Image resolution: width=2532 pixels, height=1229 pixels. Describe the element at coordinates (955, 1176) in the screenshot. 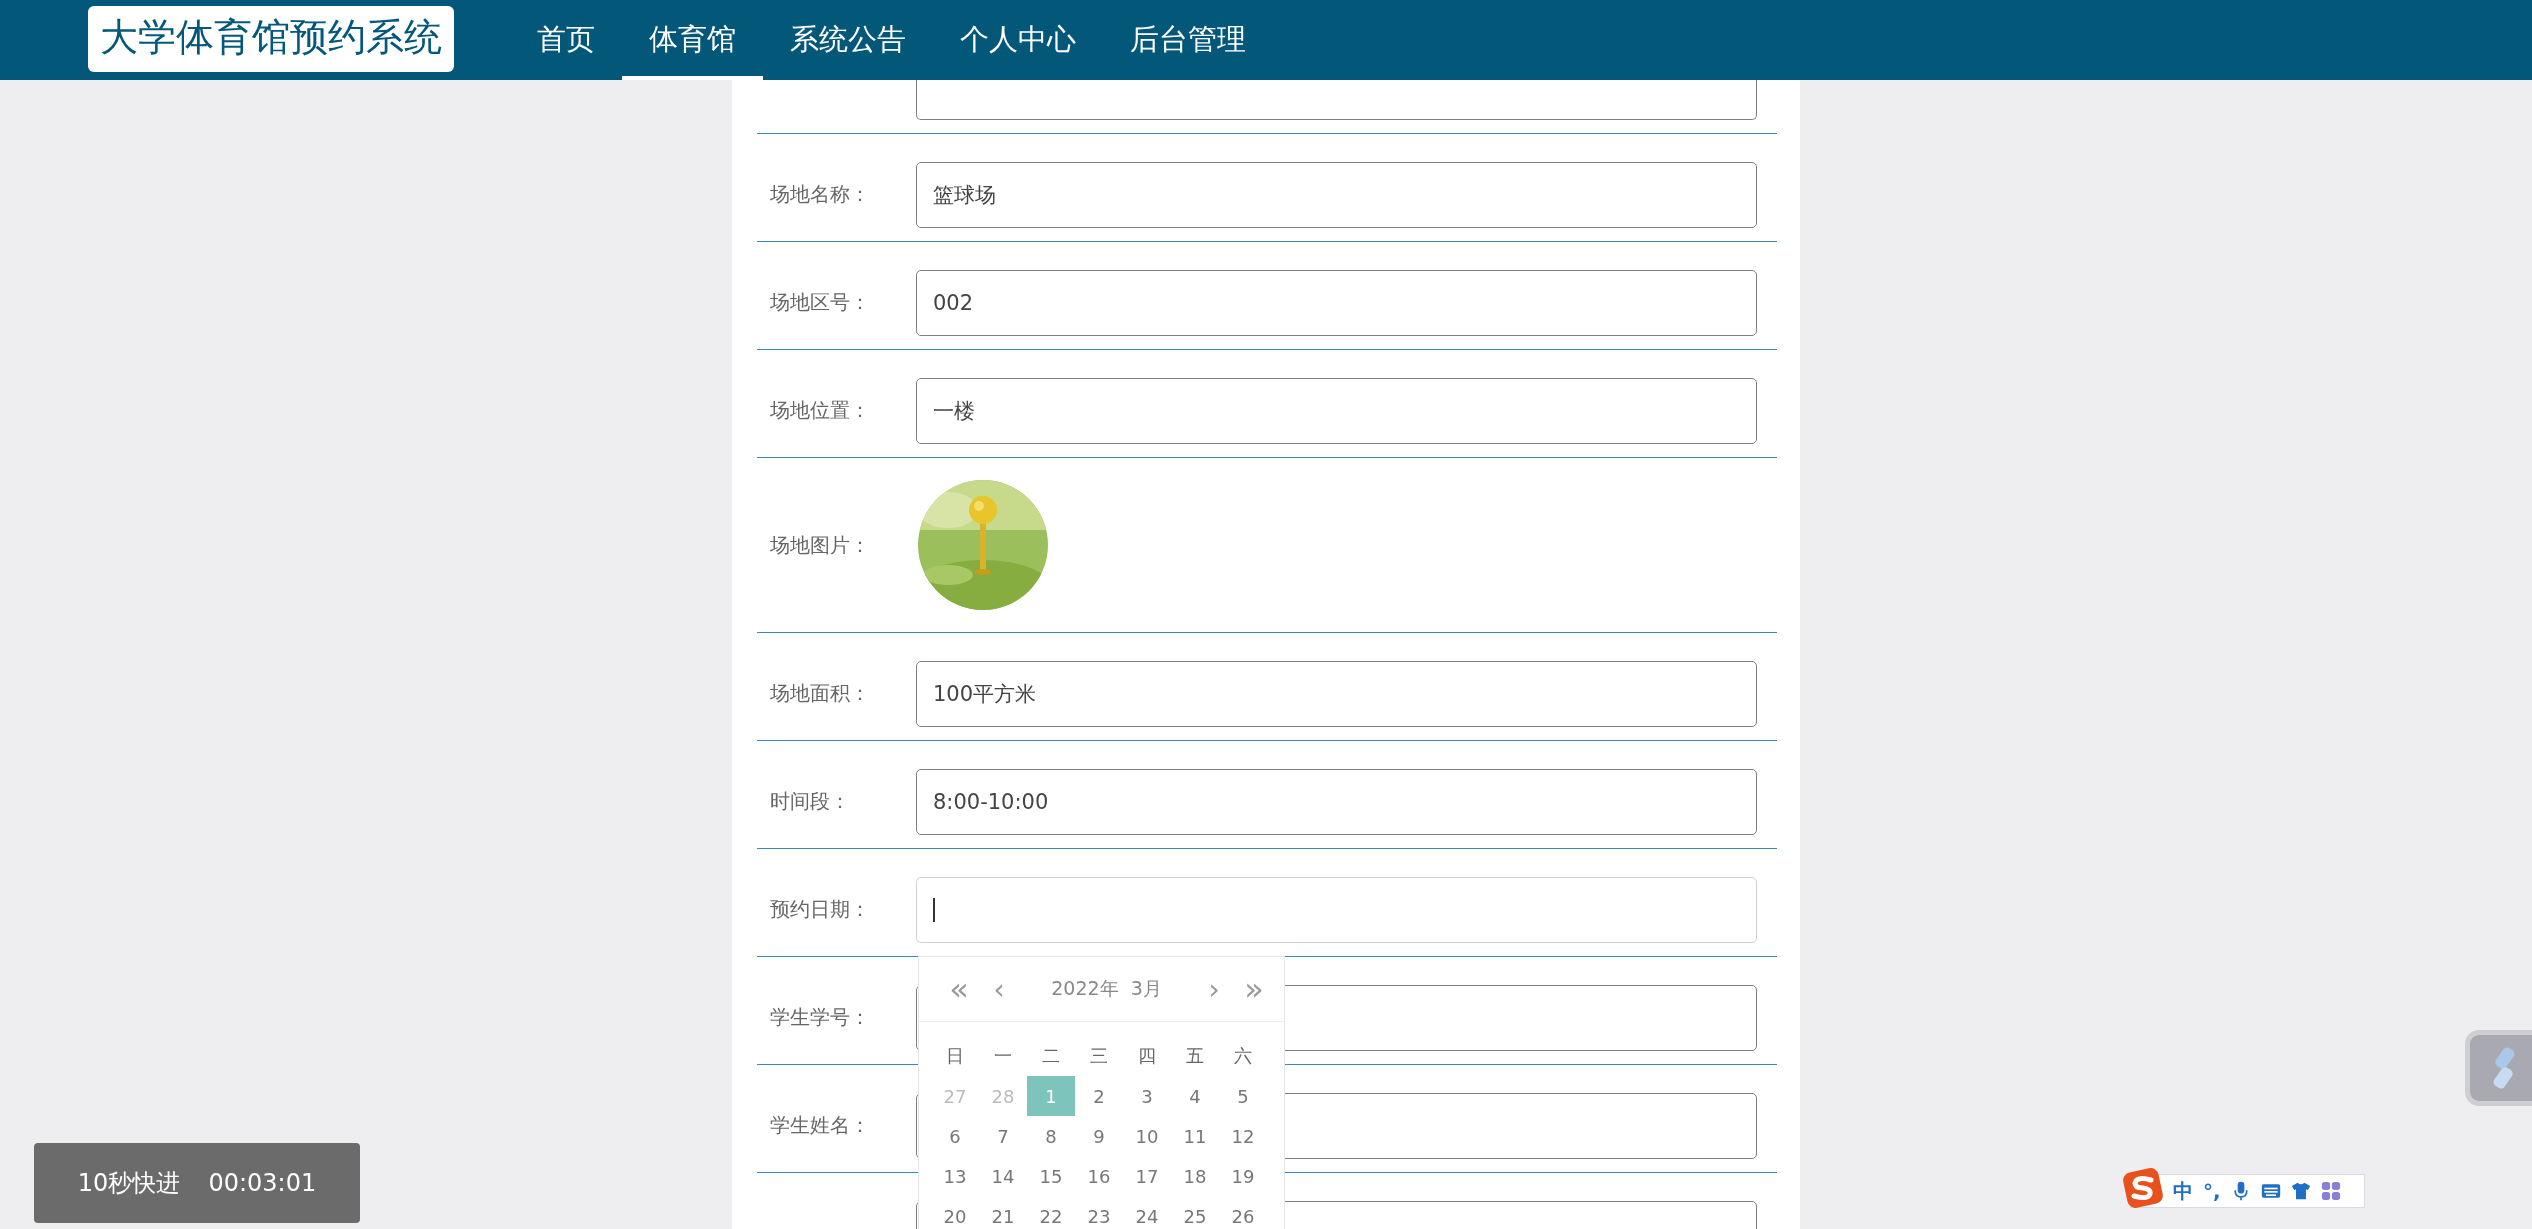

I see `calendar-day: 13` at that location.